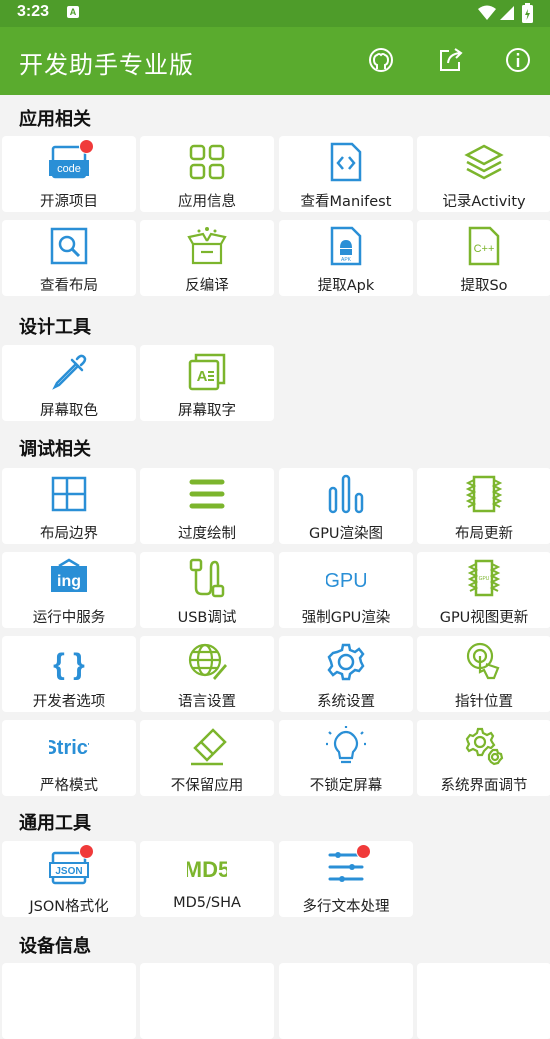  Describe the element at coordinates (484, 702) in the screenshot. I see `tool-label: 指针位置` at that location.